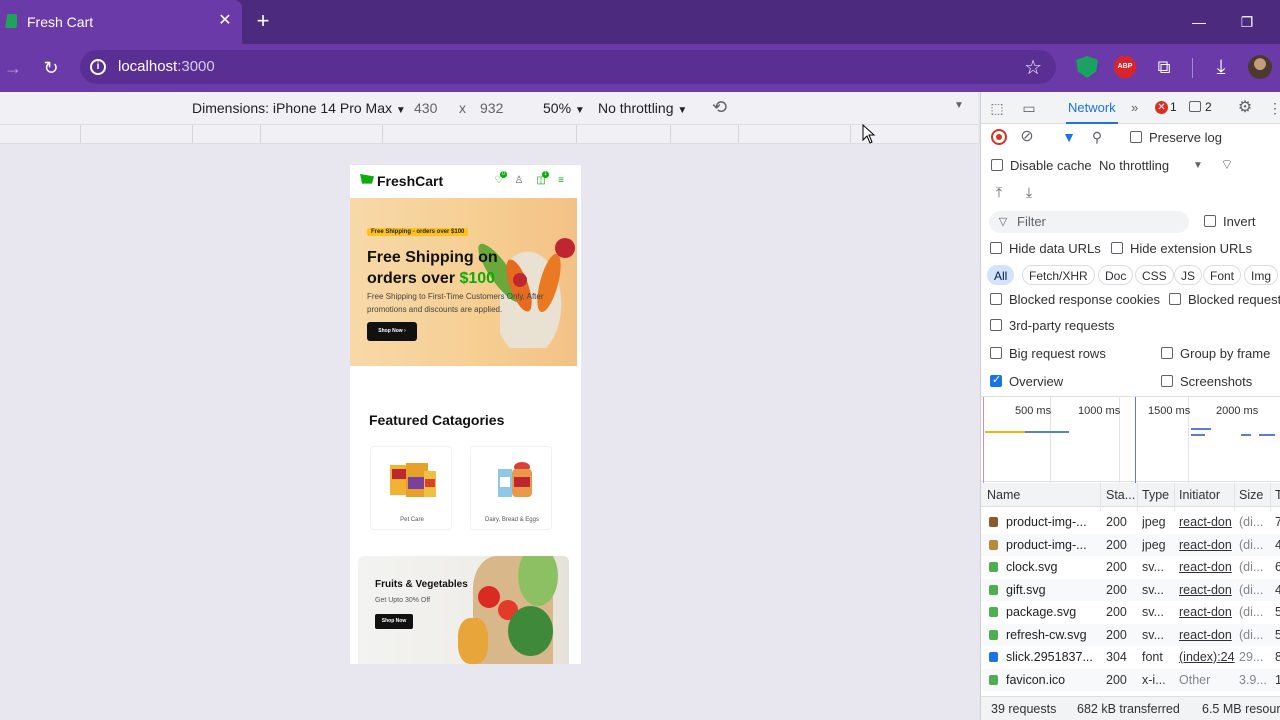  I want to click on profile-avatar, so click(1260, 67).